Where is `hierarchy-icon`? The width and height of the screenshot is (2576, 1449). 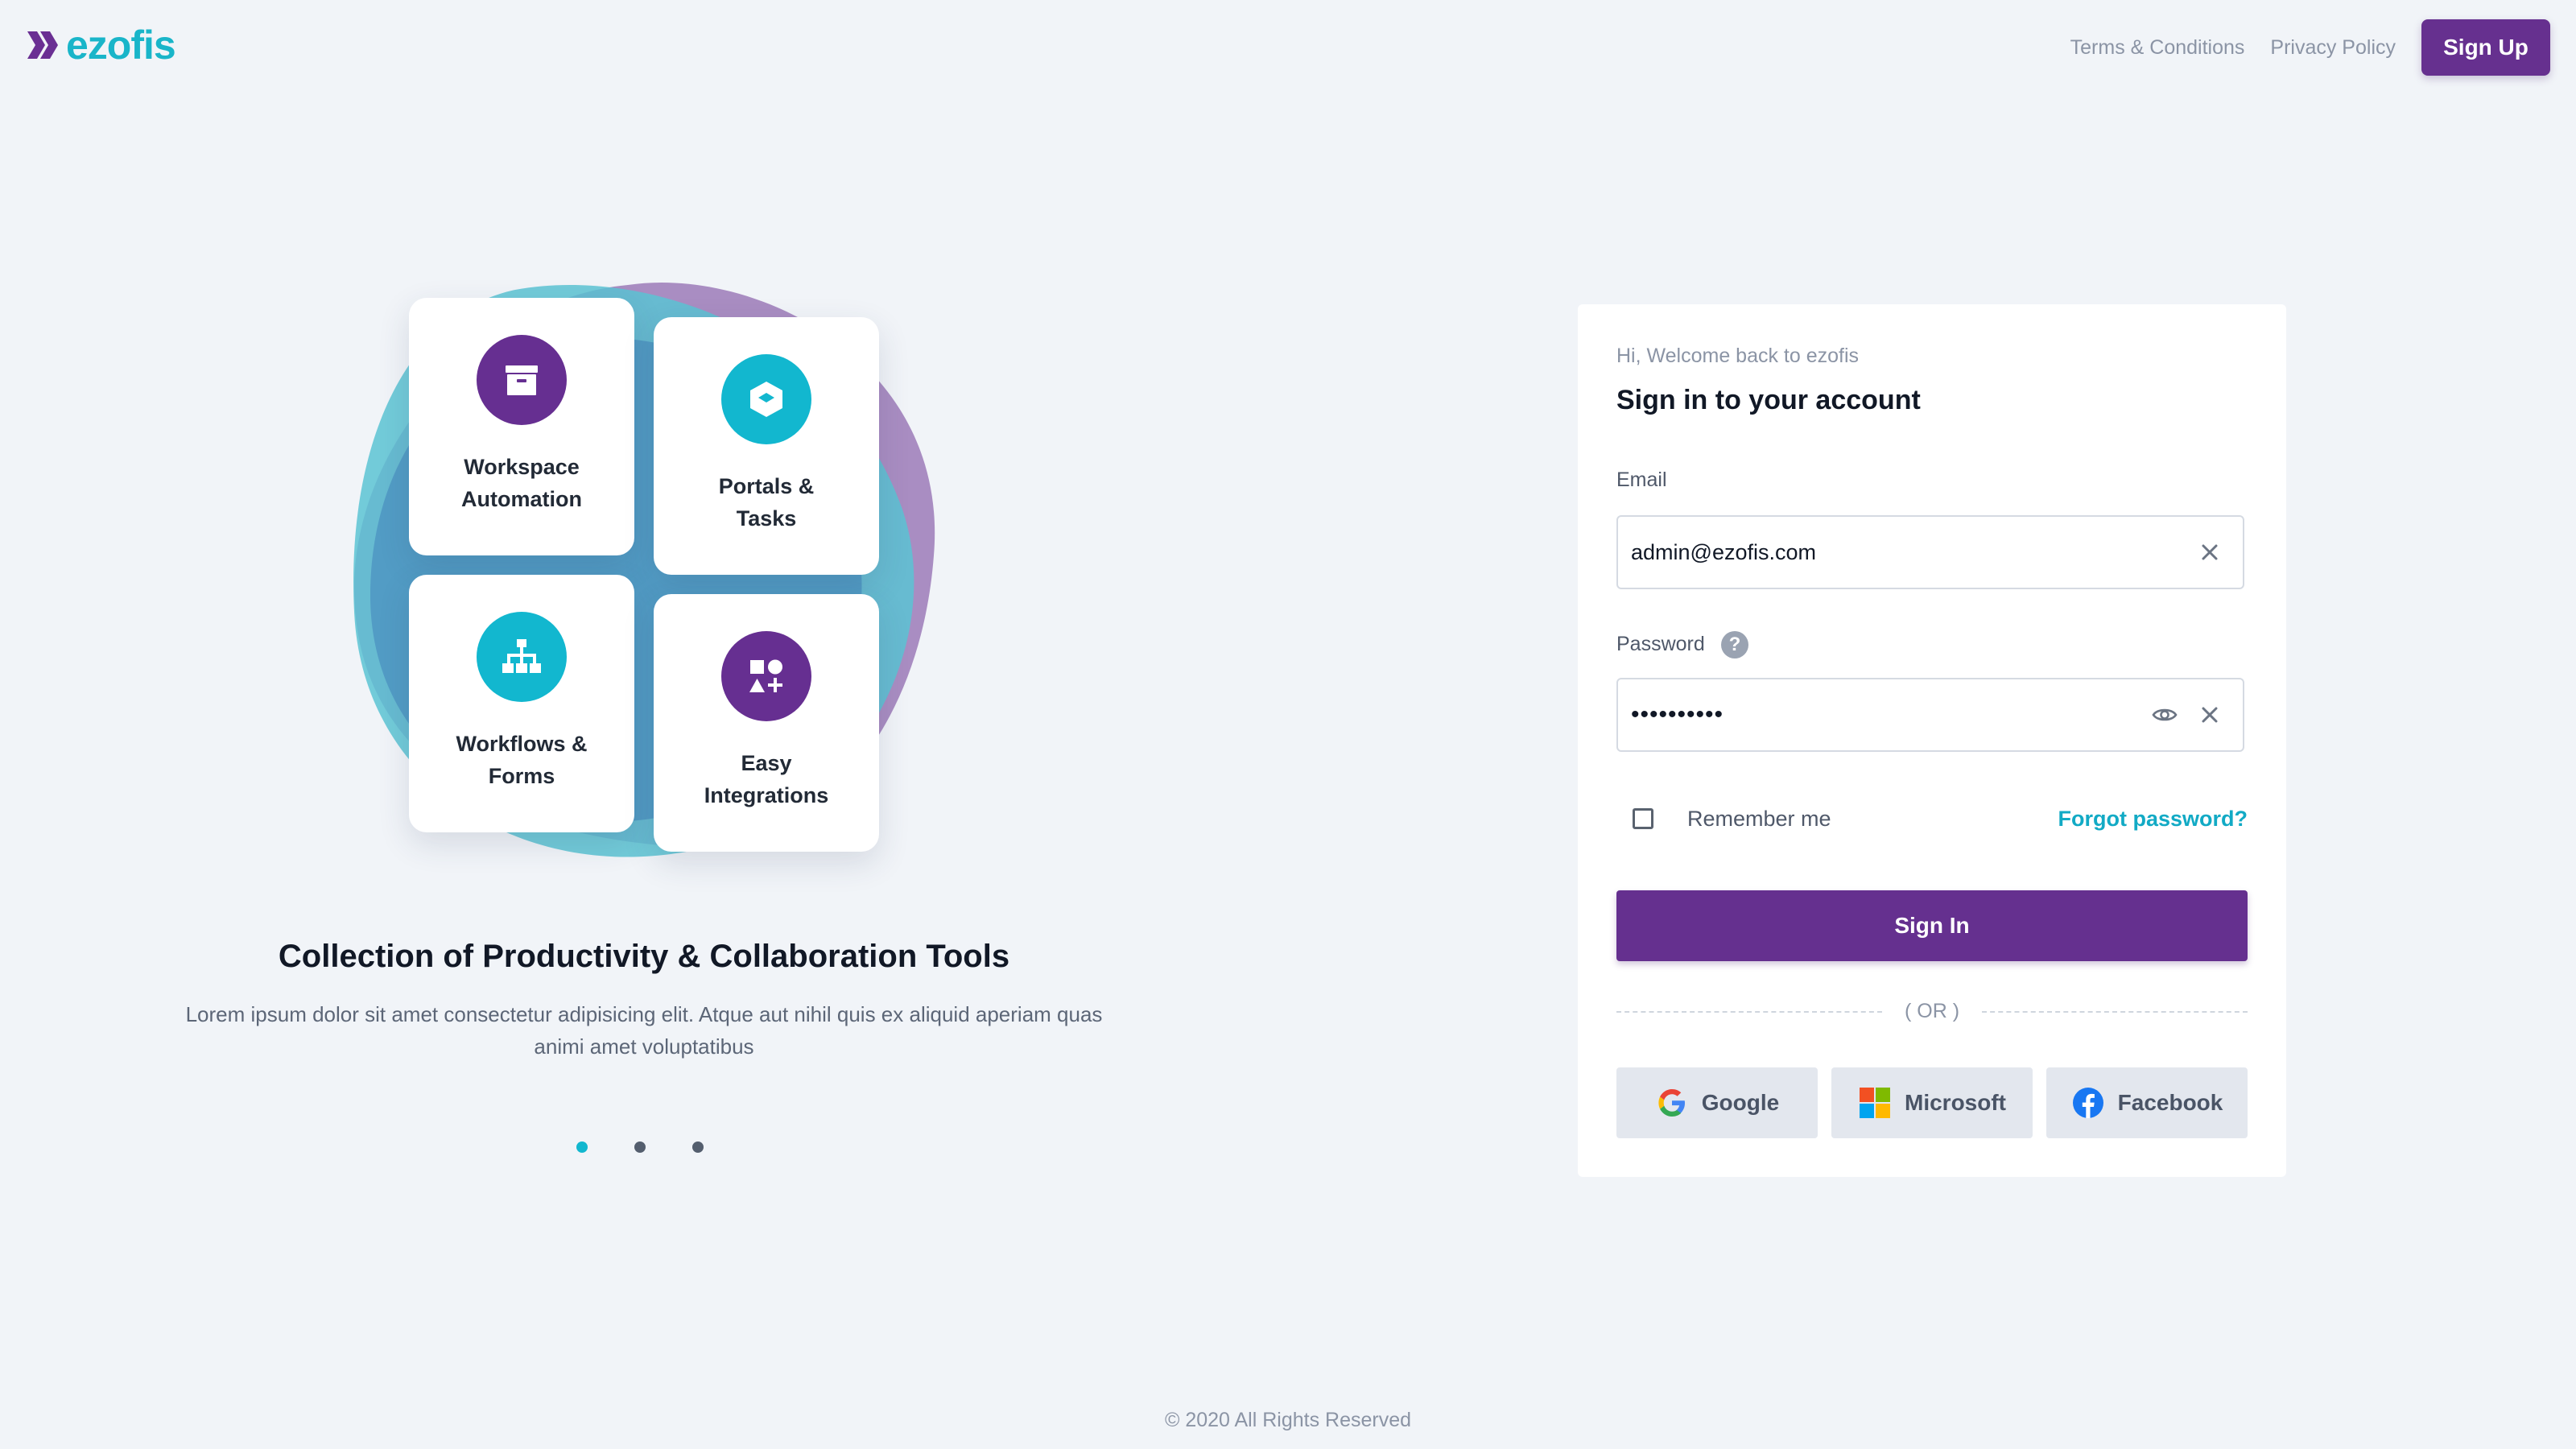 hierarchy-icon is located at coordinates (522, 657).